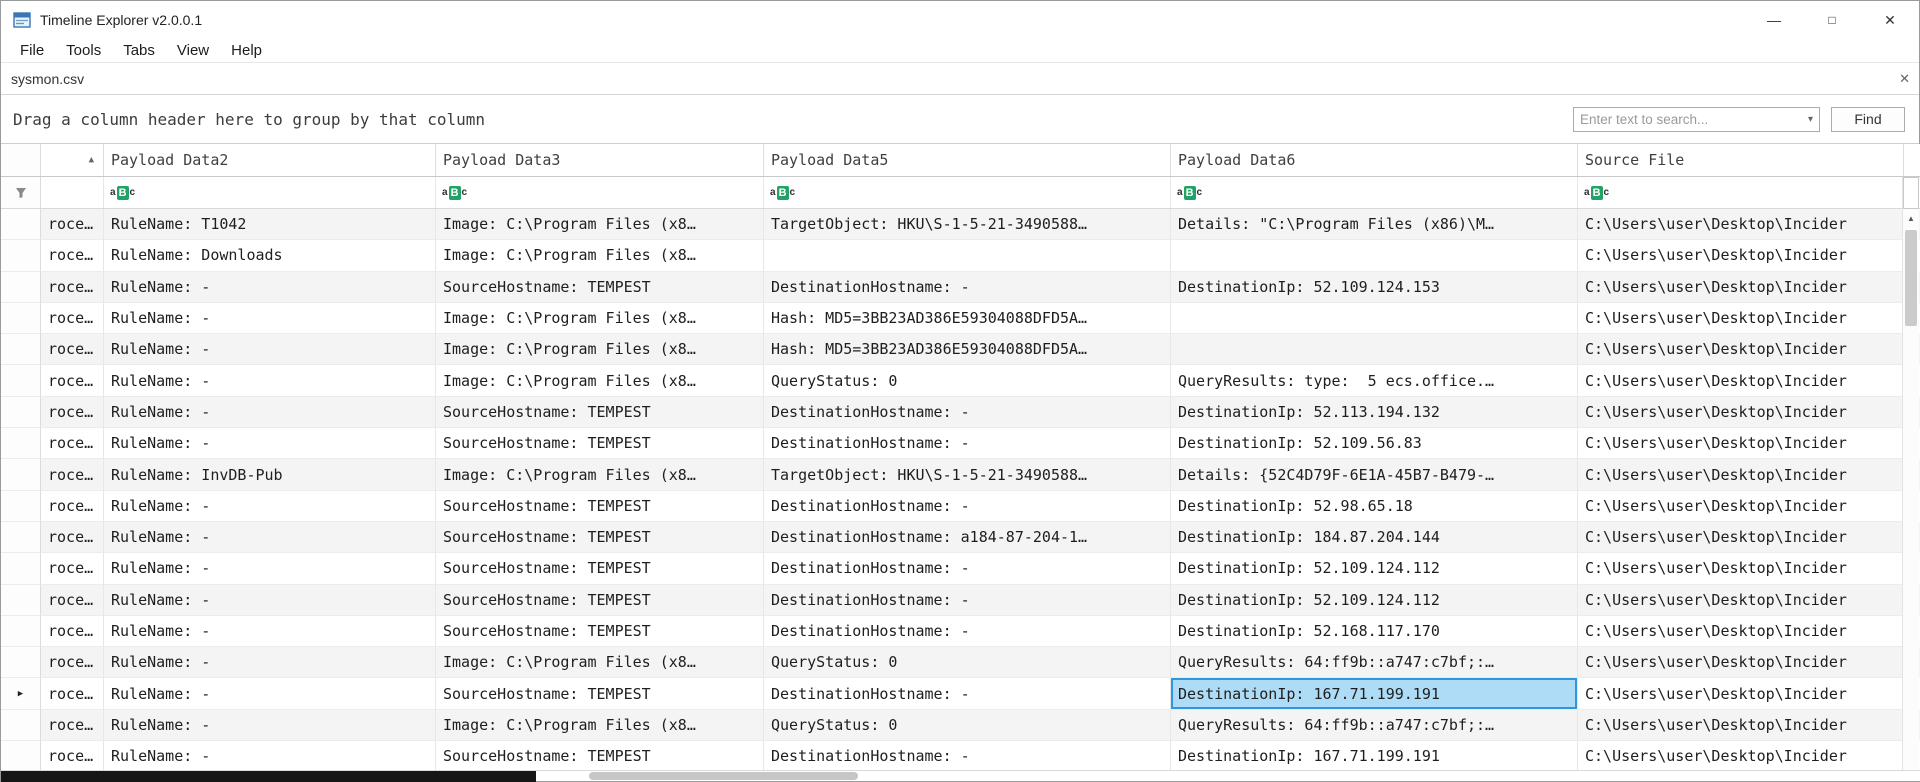  I want to click on search-box: ▾, so click(1696, 119).